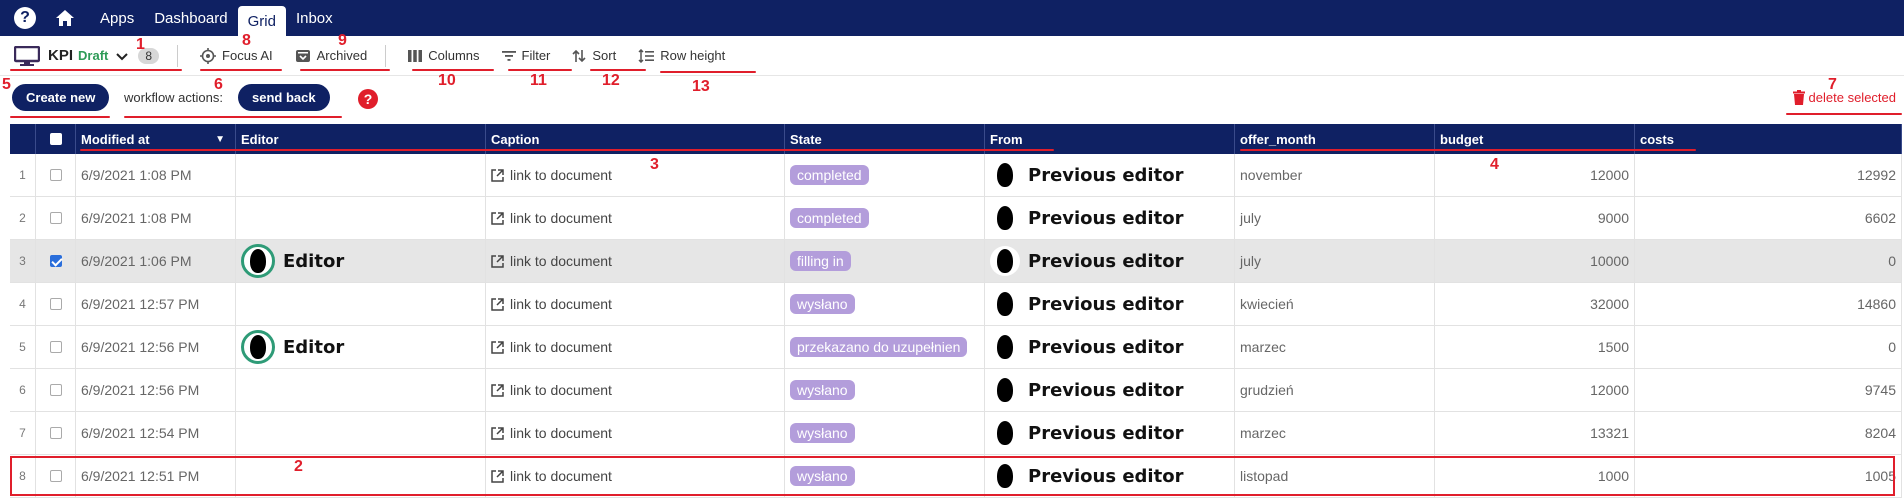  Describe the element at coordinates (190, 18) in the screenshot. I see `nav-dashboard: Dashboard` at that location.